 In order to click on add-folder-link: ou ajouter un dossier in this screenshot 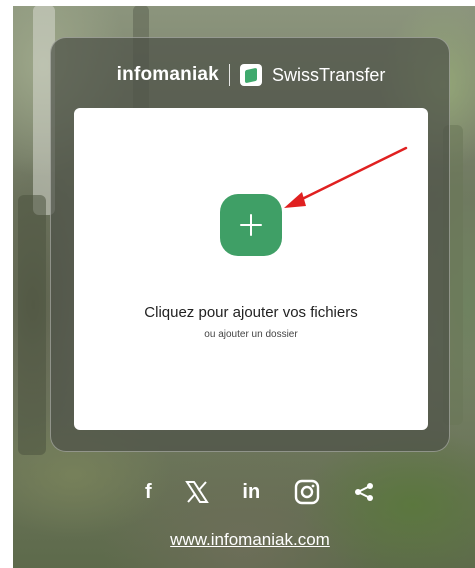, I will do `click(251, 334)`.